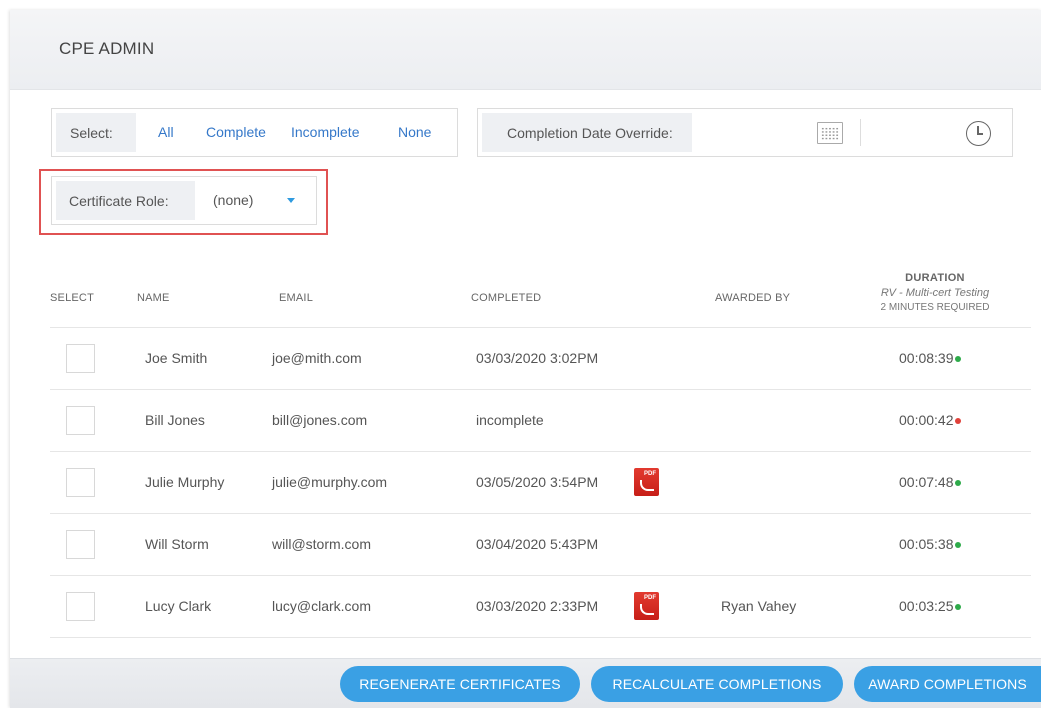 Image resolution: width=1041 pixels, height=708 pixels. Describe the element at coordinates (537, 482) in the screenshot. I see `row-completed: 03/05/2020 3:54PM` at that location.